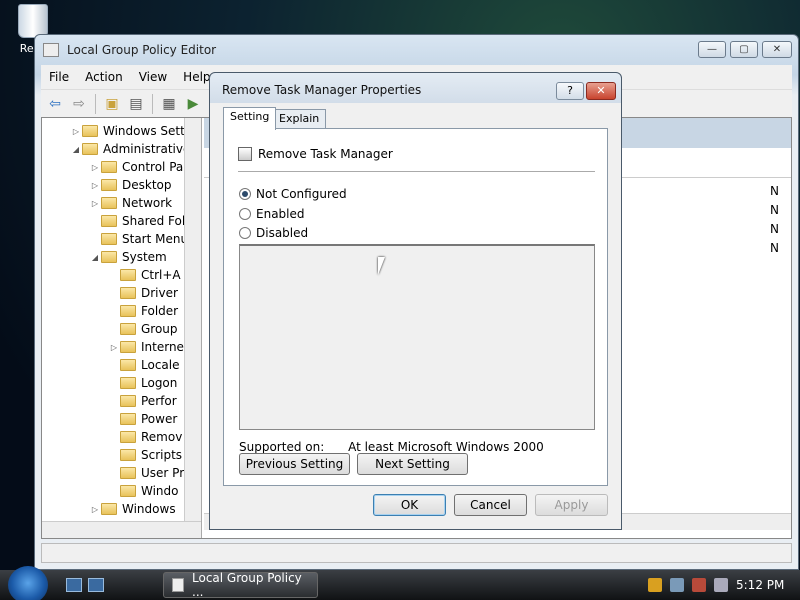 This screenshot has height=600, width=800. Describe the element at coordinates (655, 585) in the screenshot. I see `security-shield-icon` at that location.